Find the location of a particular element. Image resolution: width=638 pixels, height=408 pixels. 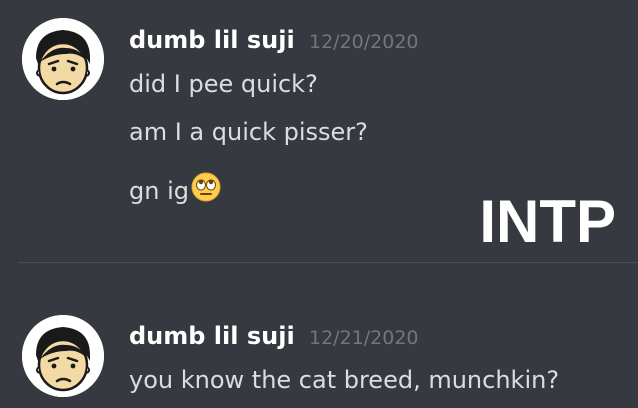

message-text: am I a quick pisser? is located at coordinates (248, 132).